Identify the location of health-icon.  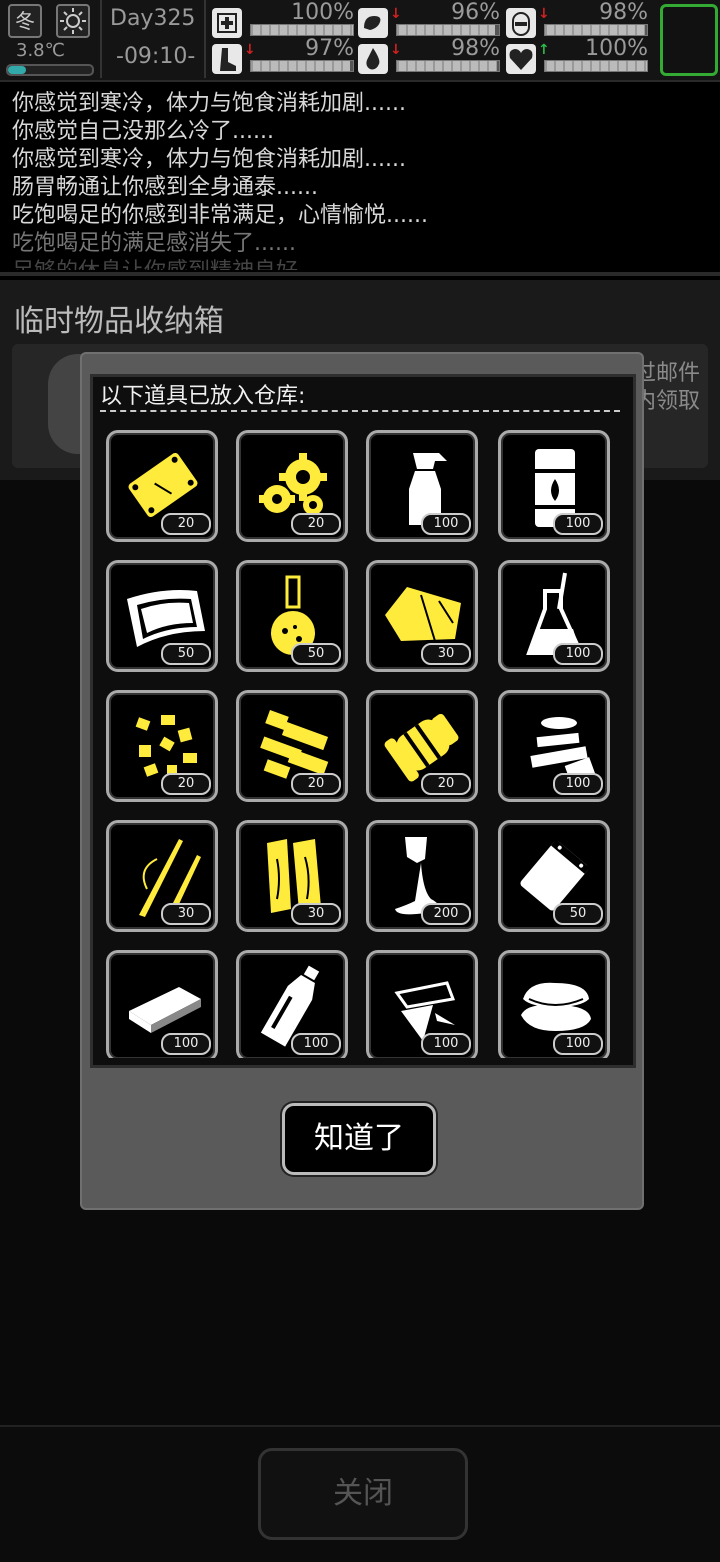
(227, 23).